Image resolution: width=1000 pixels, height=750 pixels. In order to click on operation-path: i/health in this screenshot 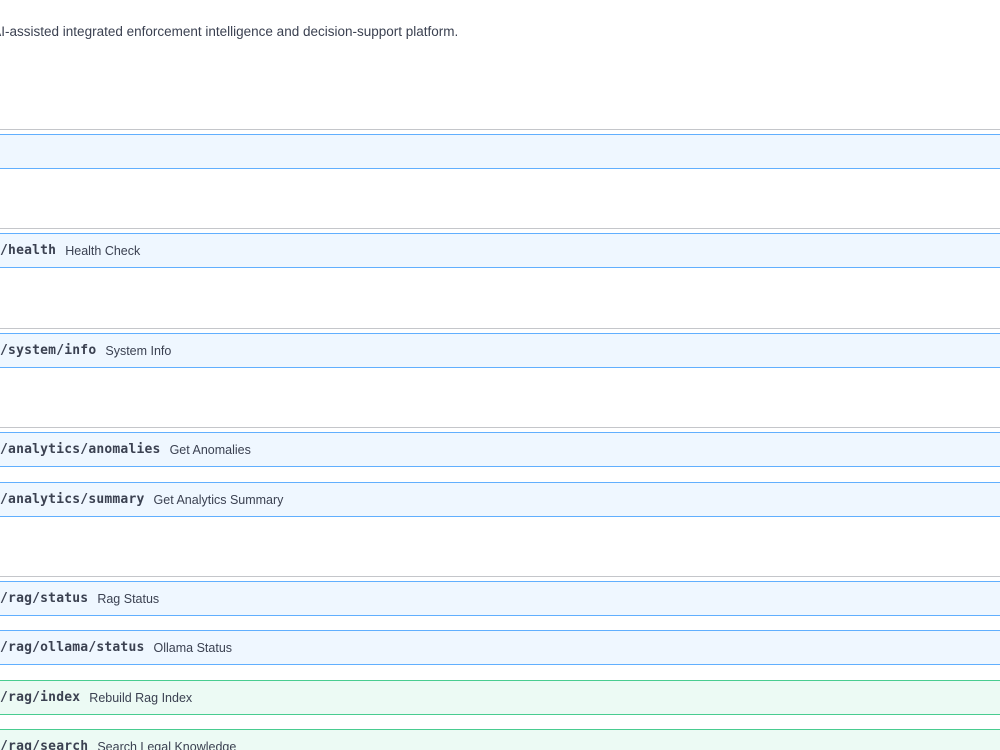, I will do `click(28, 250)`.